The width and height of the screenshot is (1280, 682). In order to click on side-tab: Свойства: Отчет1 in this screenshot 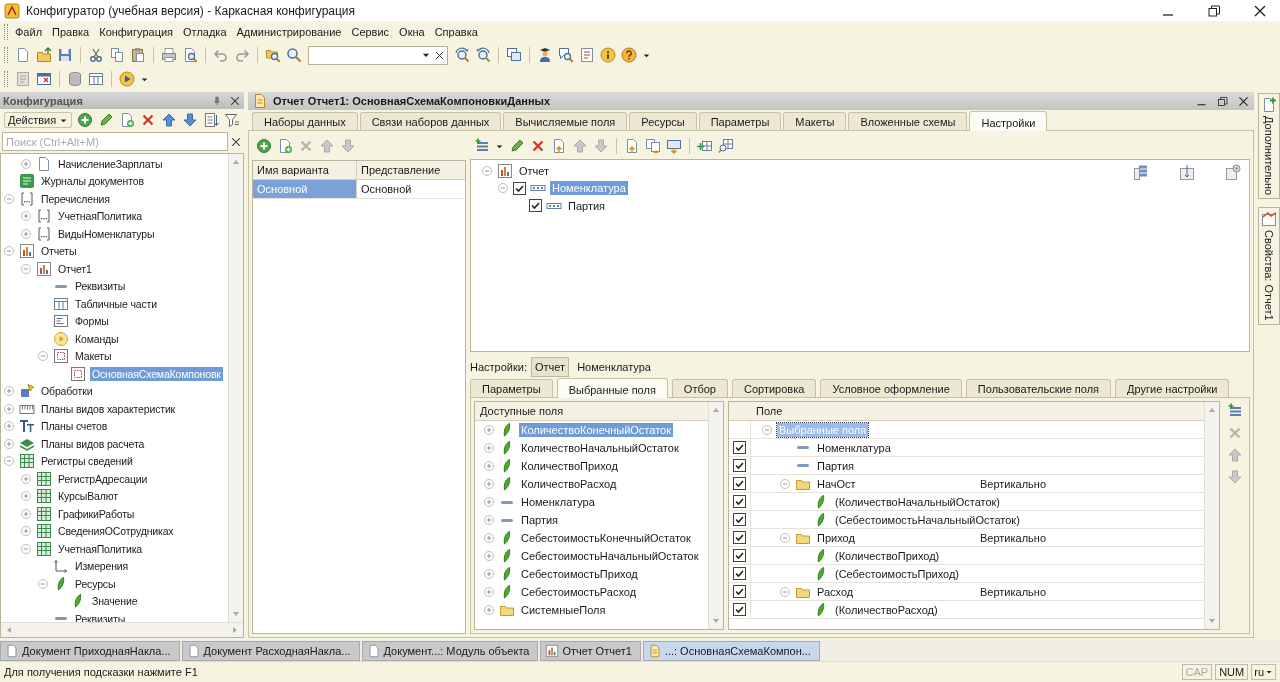, I will do `click(1269, 266)`.